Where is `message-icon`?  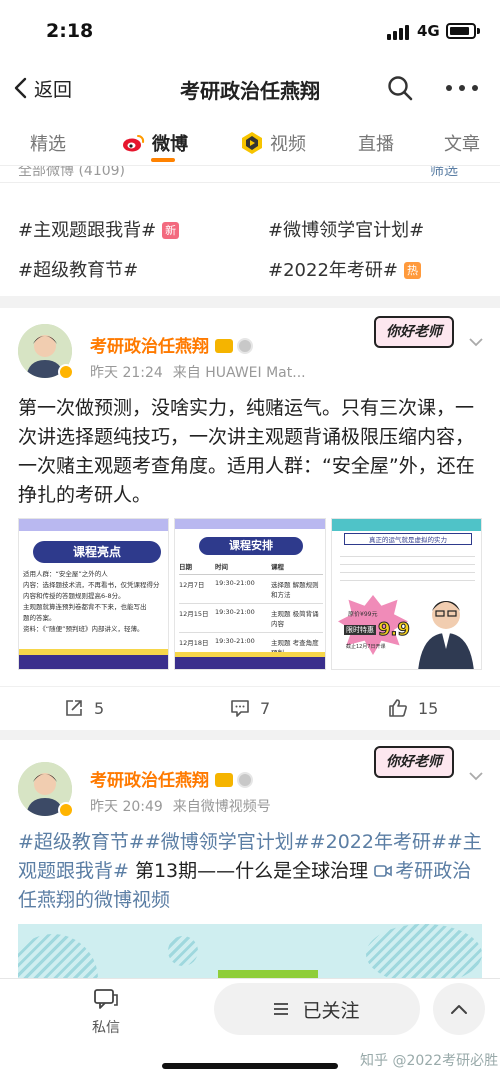 message-icon is located at coordinates (106, 999).